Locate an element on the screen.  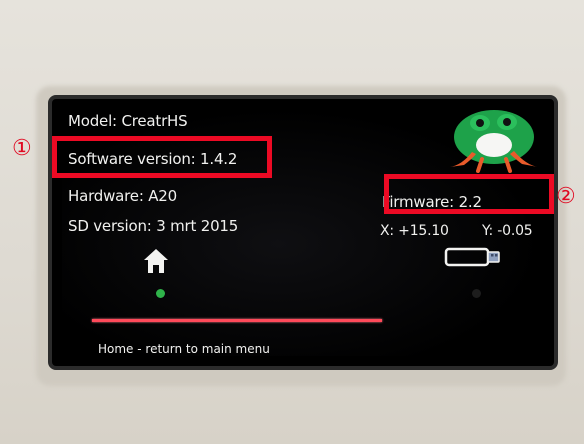
hardware-label: Hardware: A20 is located at coordinates (122, 196).